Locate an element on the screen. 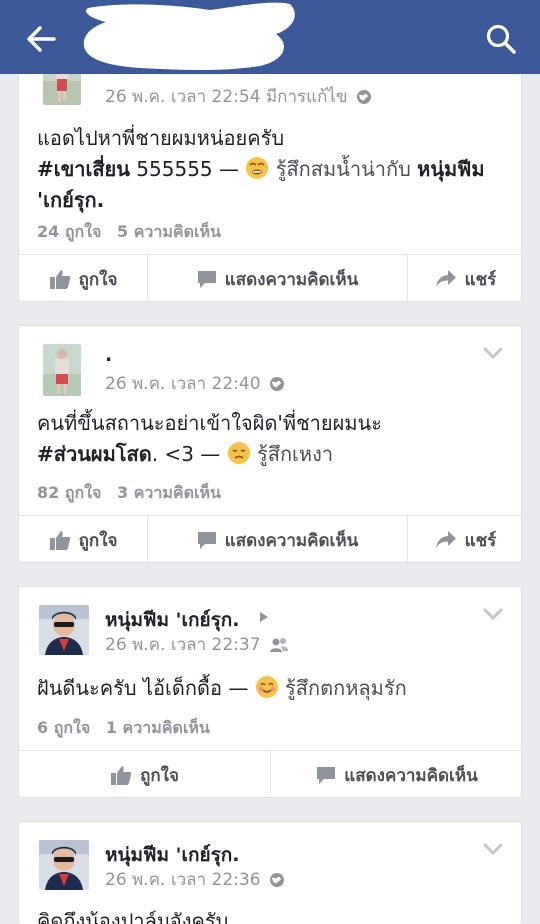 The image size is (540, 924). engagement-counts: 6 ถูกใจ 1 ความคิดเห็น is located at coordinates (128, 728).